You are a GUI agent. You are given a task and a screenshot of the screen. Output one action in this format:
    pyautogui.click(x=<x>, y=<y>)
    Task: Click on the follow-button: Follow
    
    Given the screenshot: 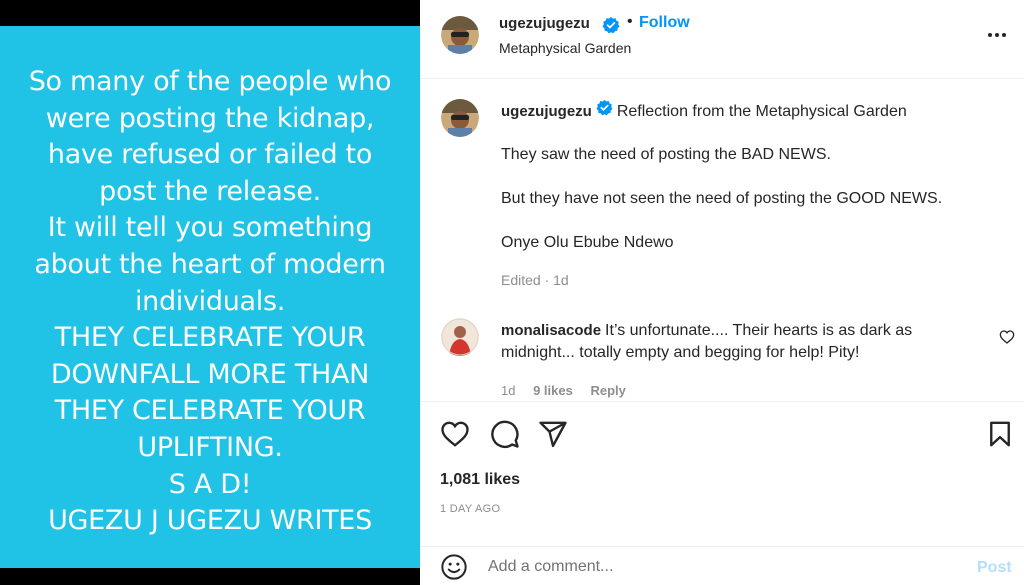 What is the action you would take?
    pyautogui.click(x=664, y=23)
    